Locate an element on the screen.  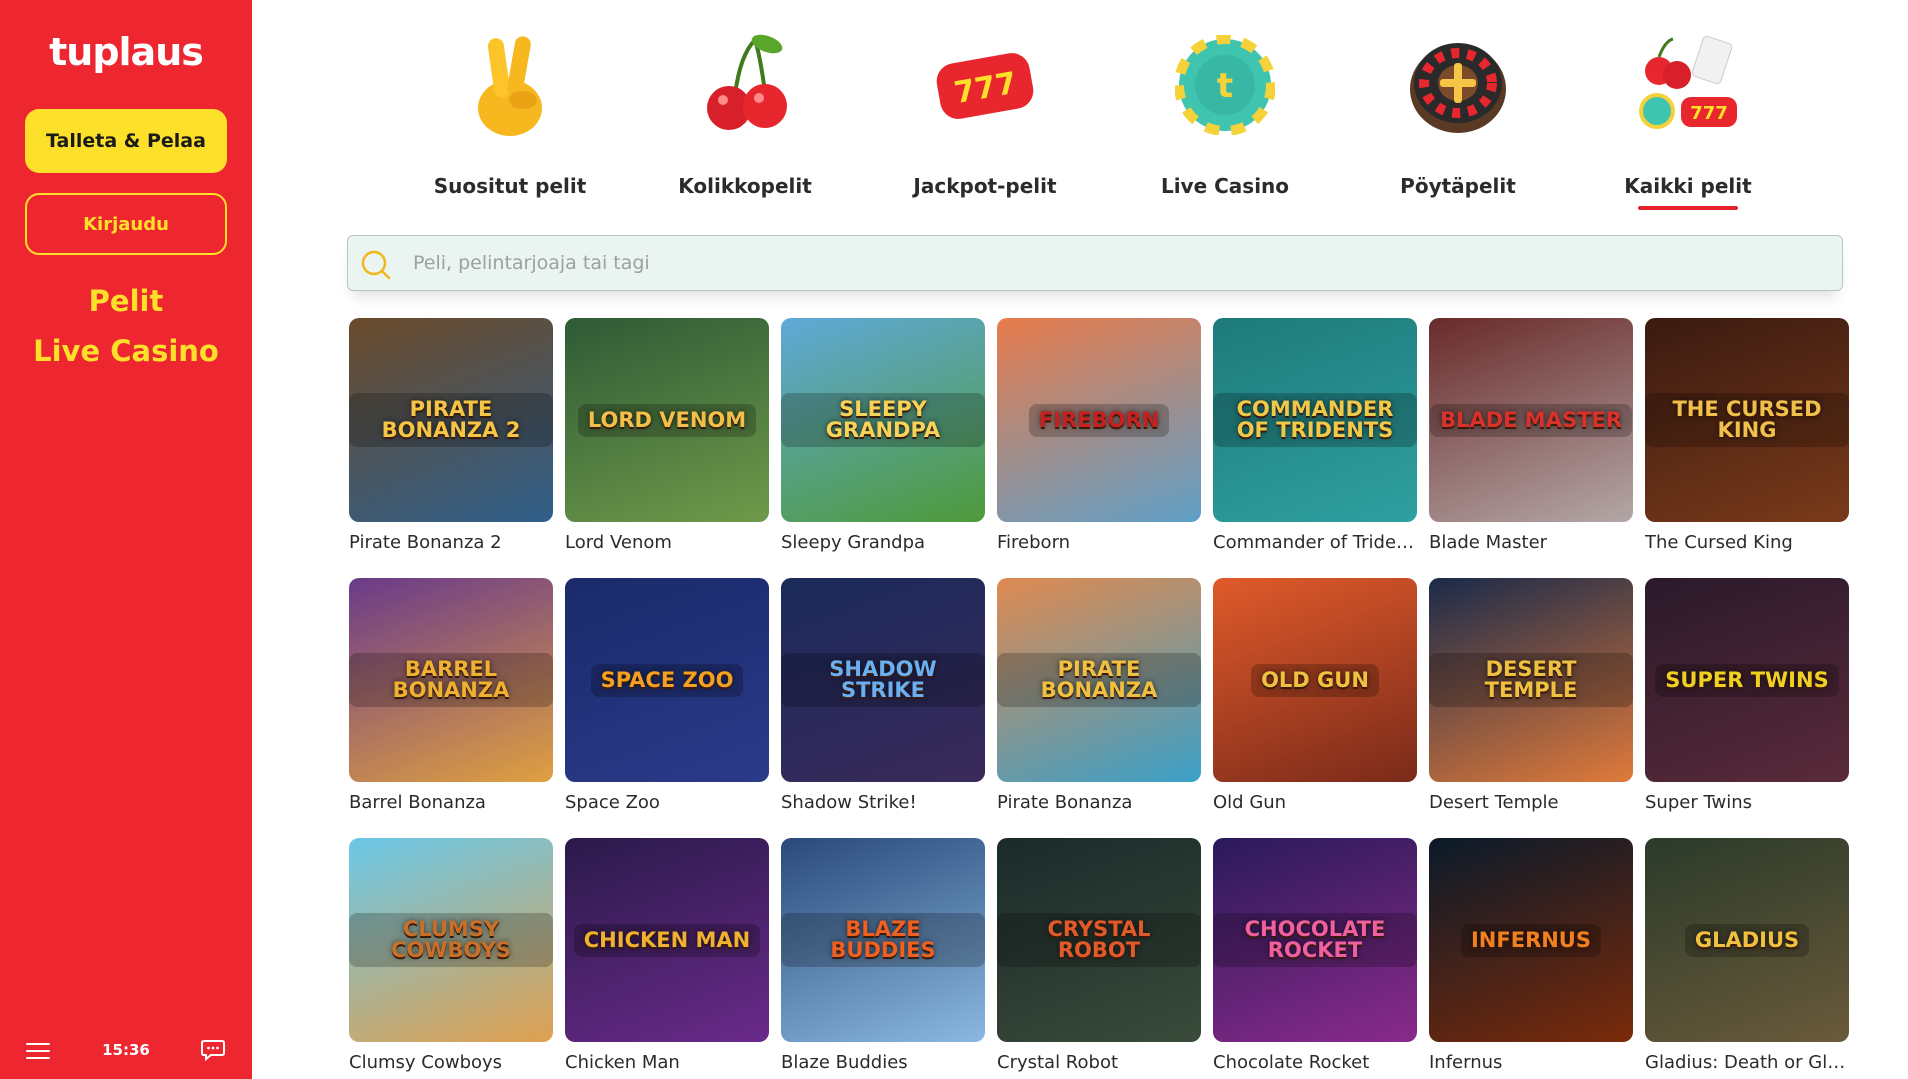
game-logo-art: INFERNUS is located at coordinates (1530, 940).